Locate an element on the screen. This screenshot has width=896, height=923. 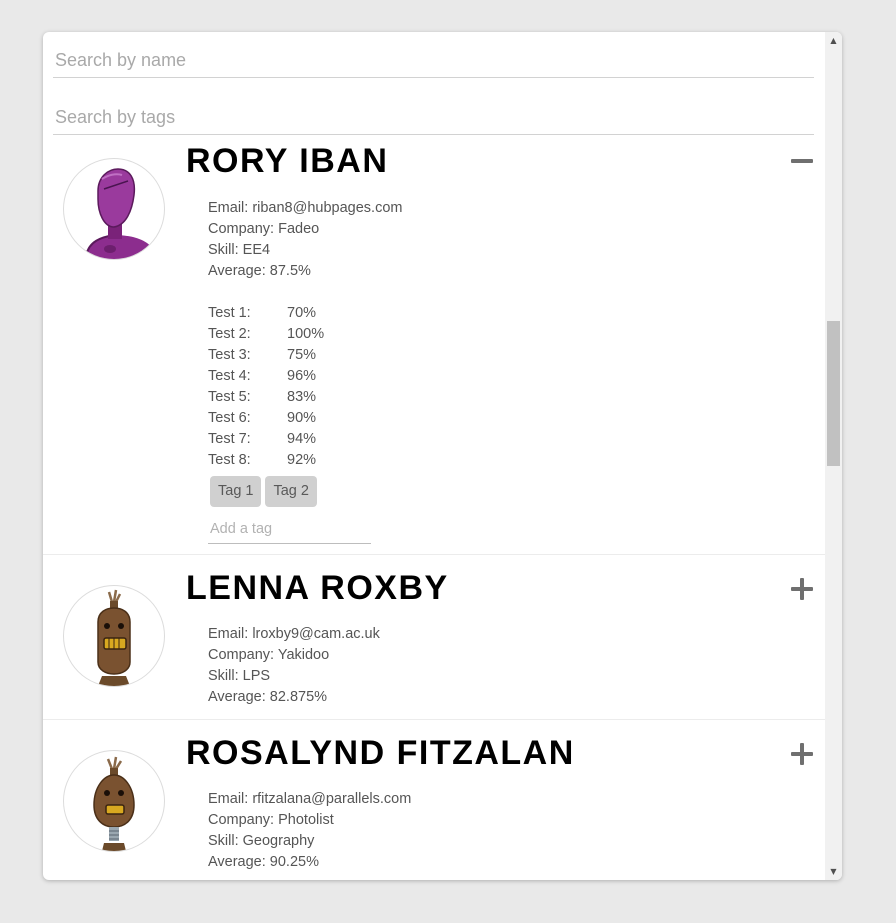
grade-value: 100% is located at coordinates (306, 334).